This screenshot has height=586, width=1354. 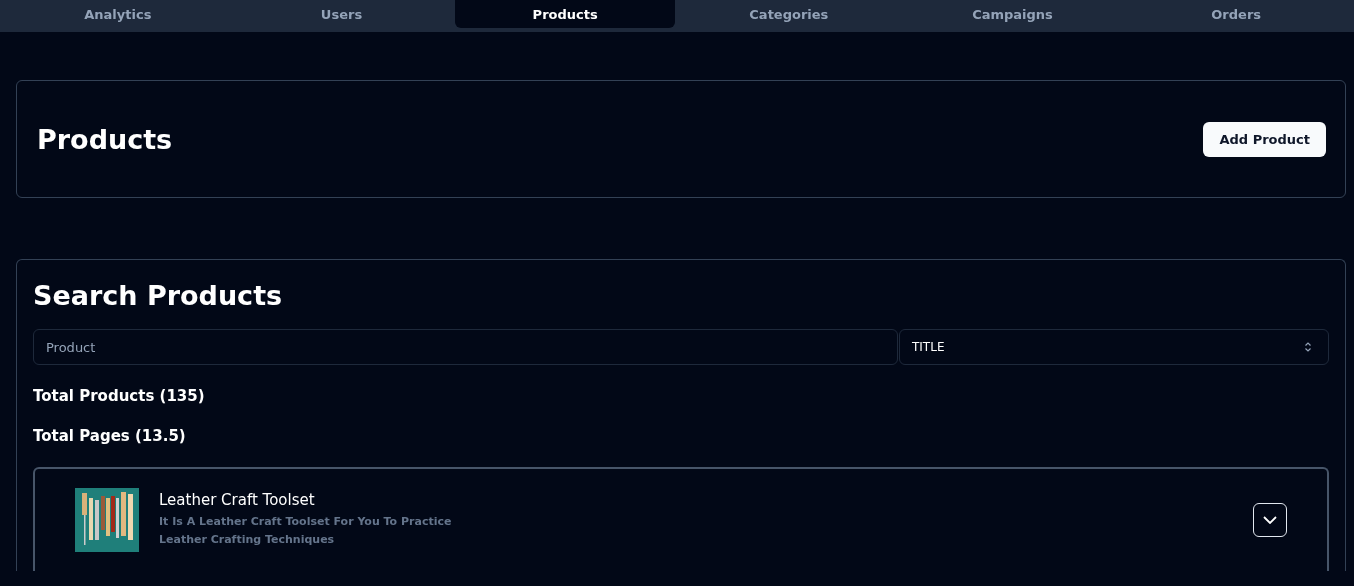 I want to click on chevron-down-icon, so click(x=1270, y=520).